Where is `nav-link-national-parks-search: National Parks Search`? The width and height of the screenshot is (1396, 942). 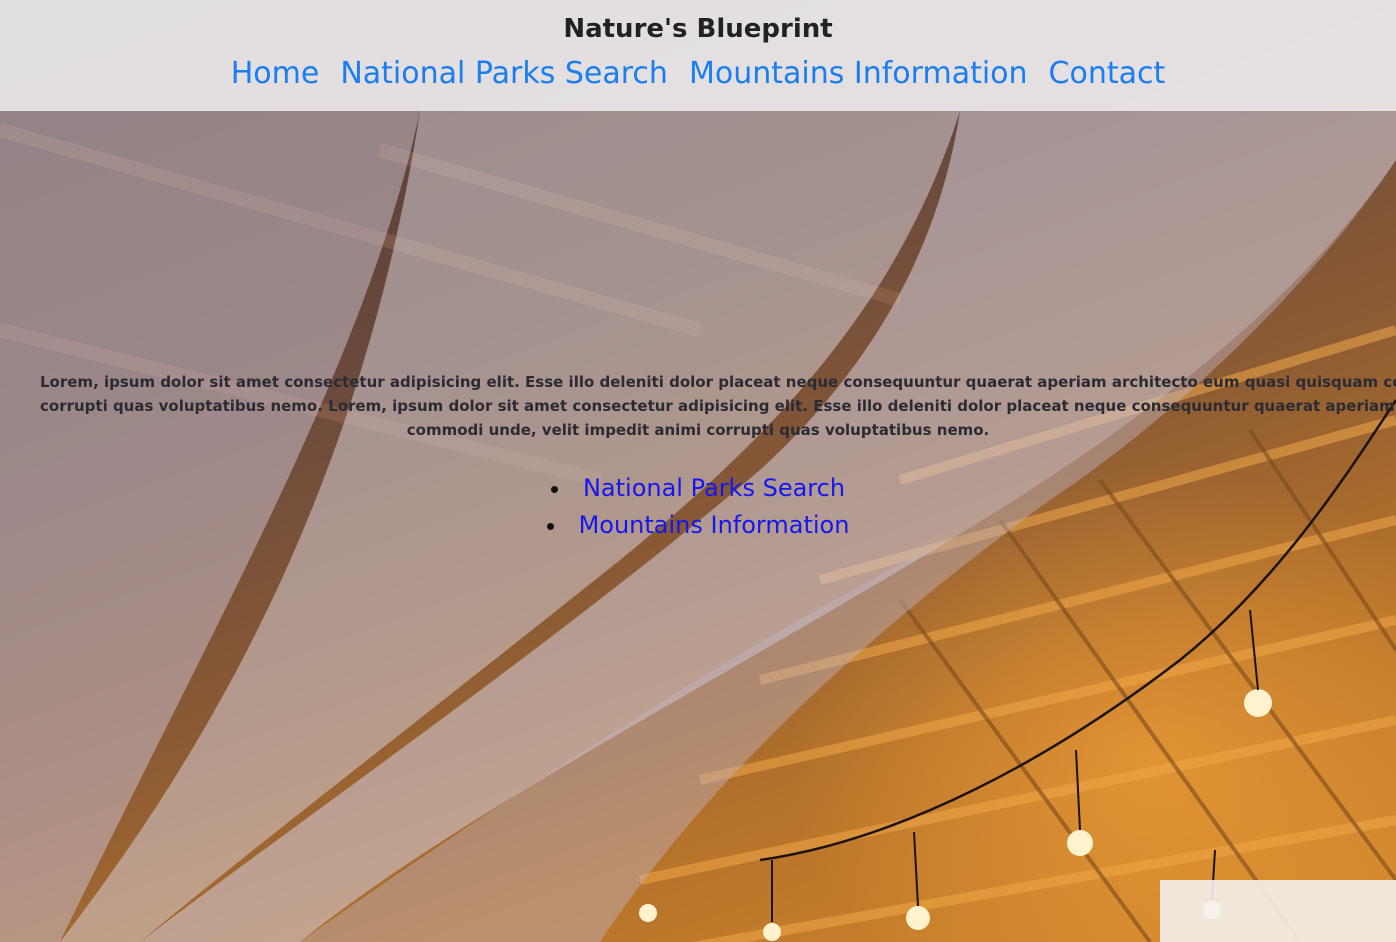 nav-link-national-parks-search: National Parks Search is located at coordinates (504, 74).